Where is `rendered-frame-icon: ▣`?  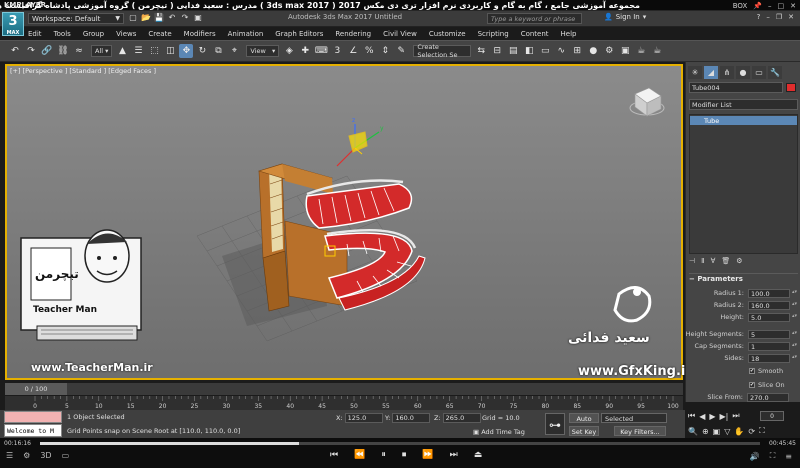 rendered-frame-icon: ▣ is located at coordinates (625, 51).